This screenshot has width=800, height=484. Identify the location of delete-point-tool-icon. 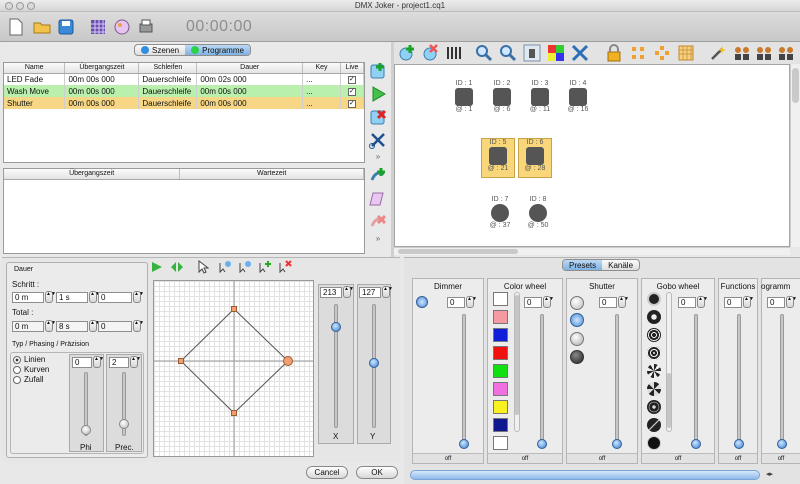
(285, 267).